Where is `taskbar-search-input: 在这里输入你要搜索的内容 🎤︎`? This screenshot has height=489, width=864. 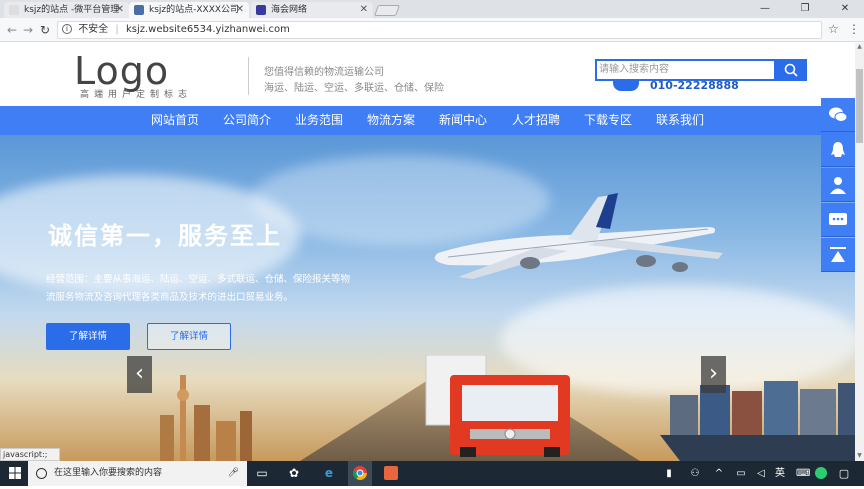
taskbar-search-input: 在这里输入你要搜索的内容 🎤︎ is located at coordinates (137, 473).